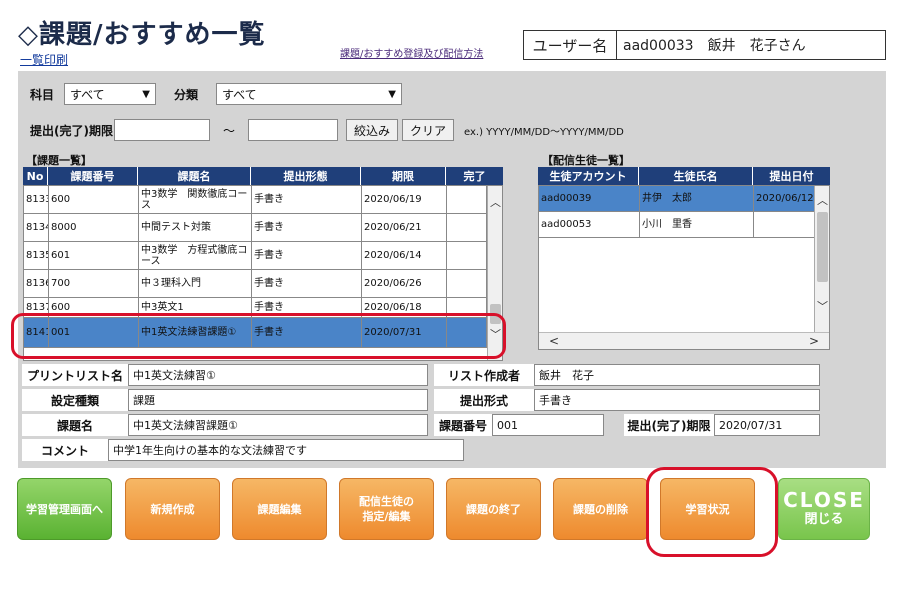 The image size is (903, 607). What do you see at coordinates (696, 176) in the screenshot?
I see `col-student-name: 生徒氏名` at bounding box center [696, 176].